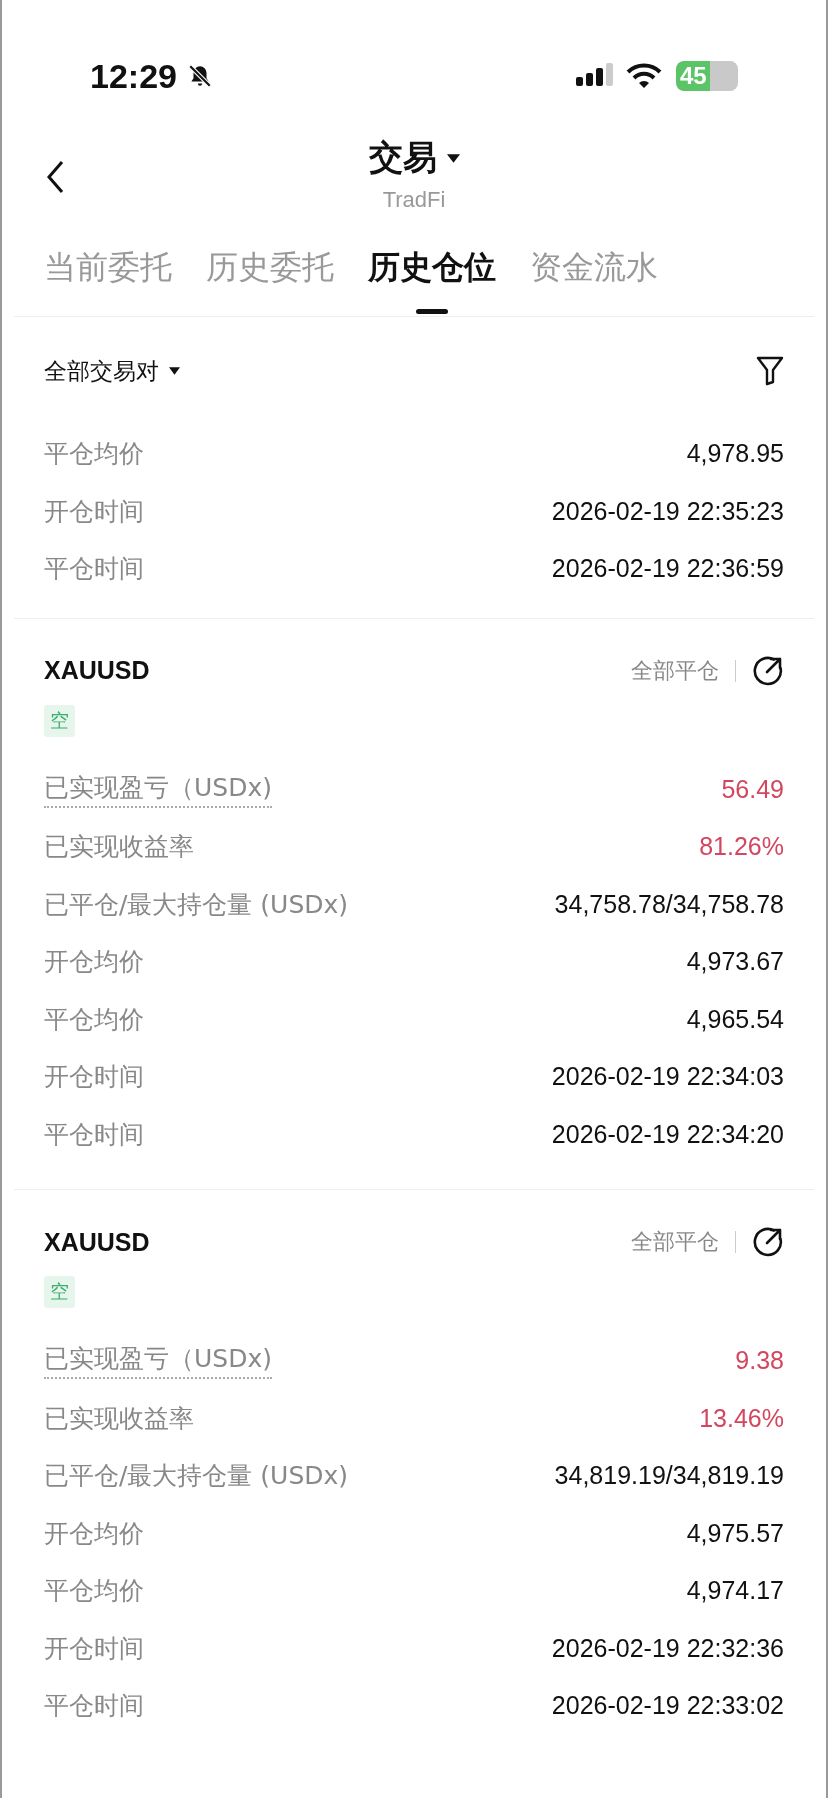  Describe the element at coordinates (644, 76) in the screenshot. I see `wifi-icon` at that location.